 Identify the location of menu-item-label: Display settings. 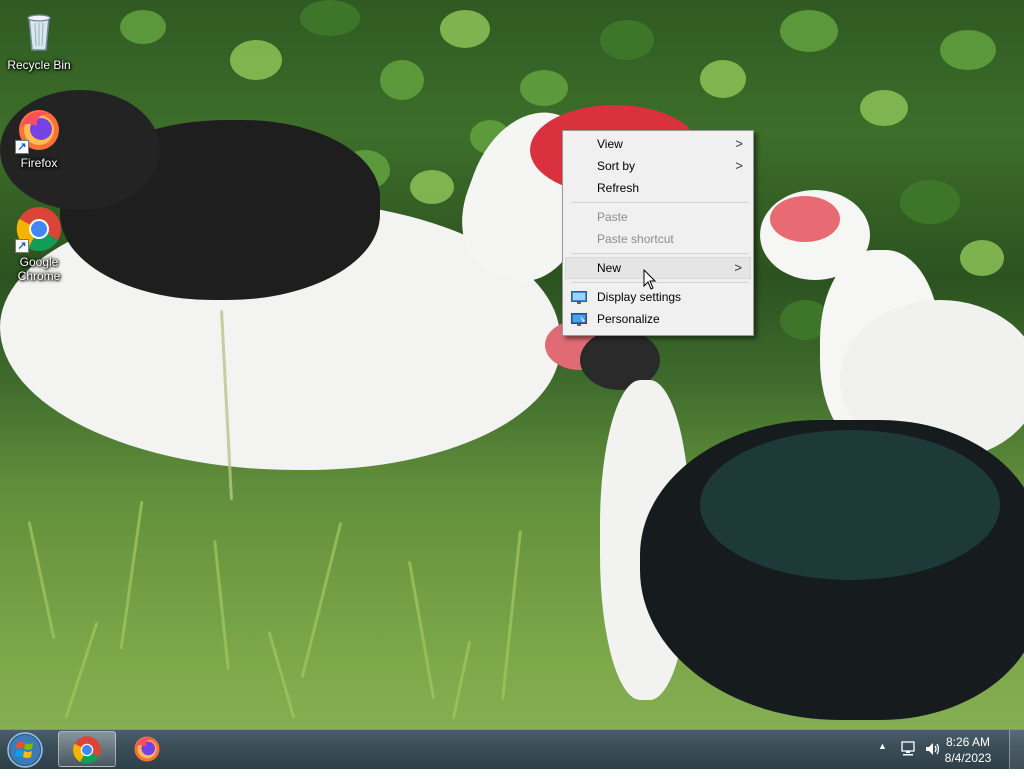
(639, 297).